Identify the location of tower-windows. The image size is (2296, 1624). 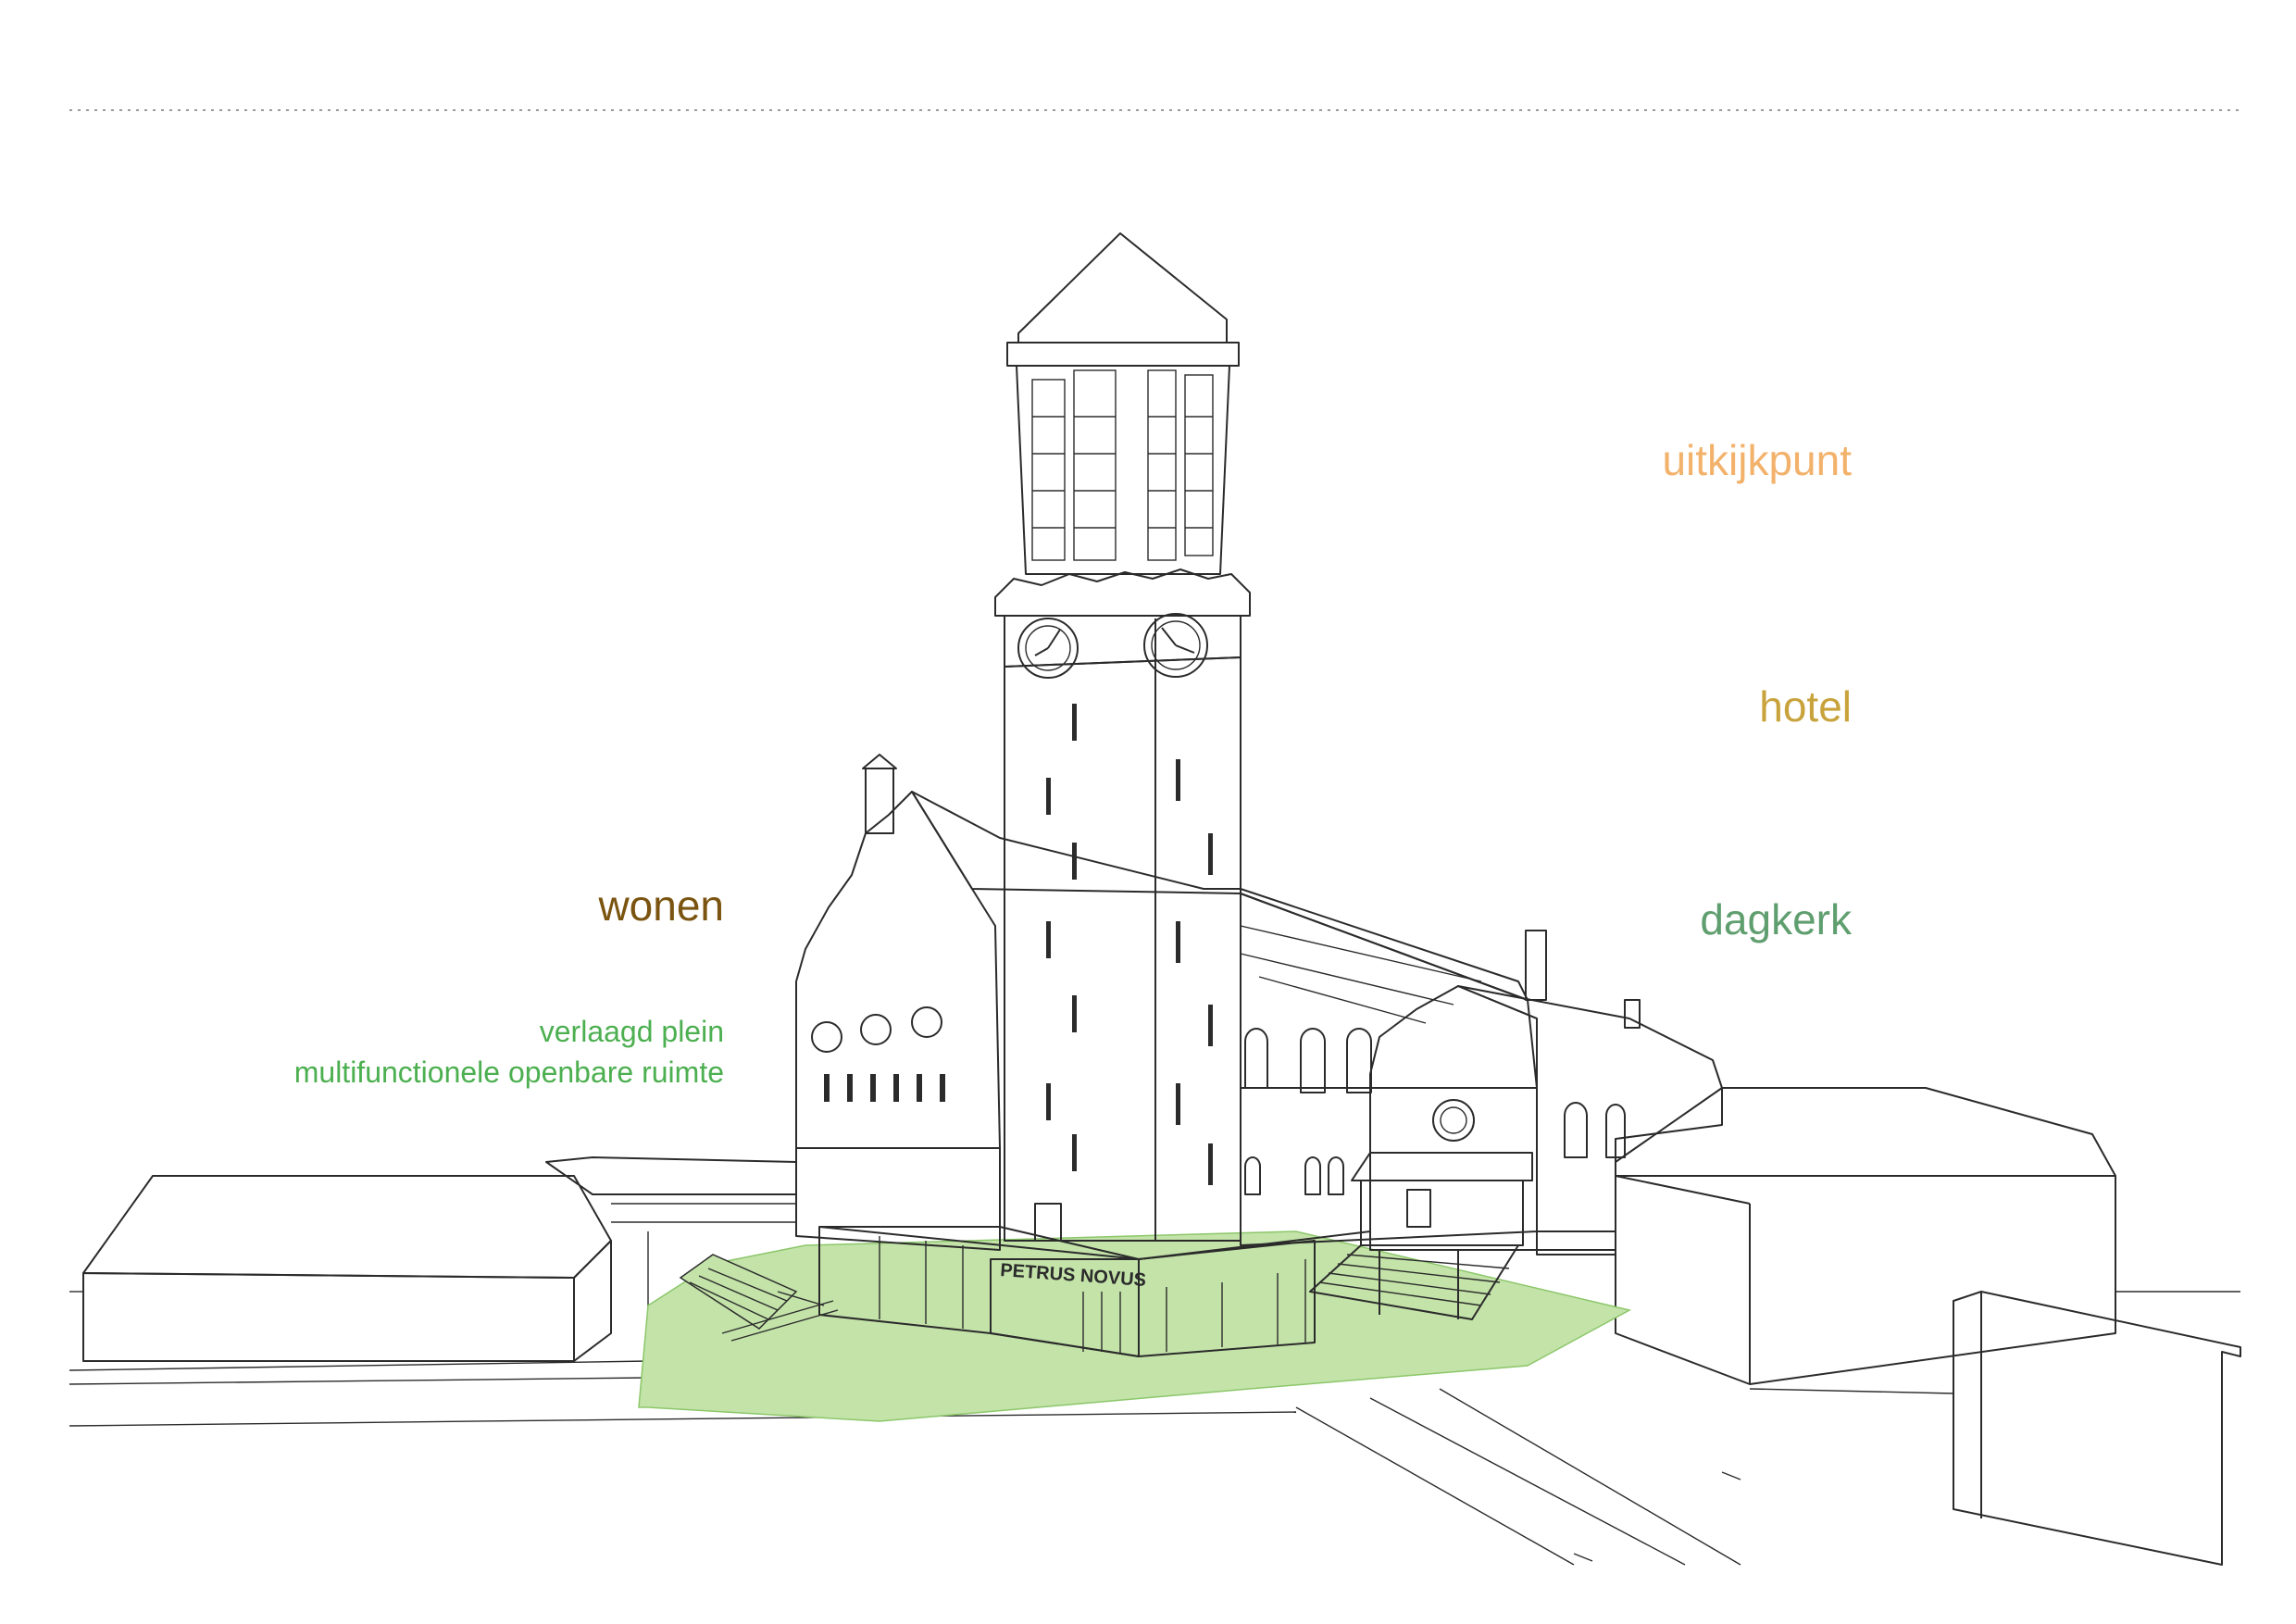
(1129, 944).